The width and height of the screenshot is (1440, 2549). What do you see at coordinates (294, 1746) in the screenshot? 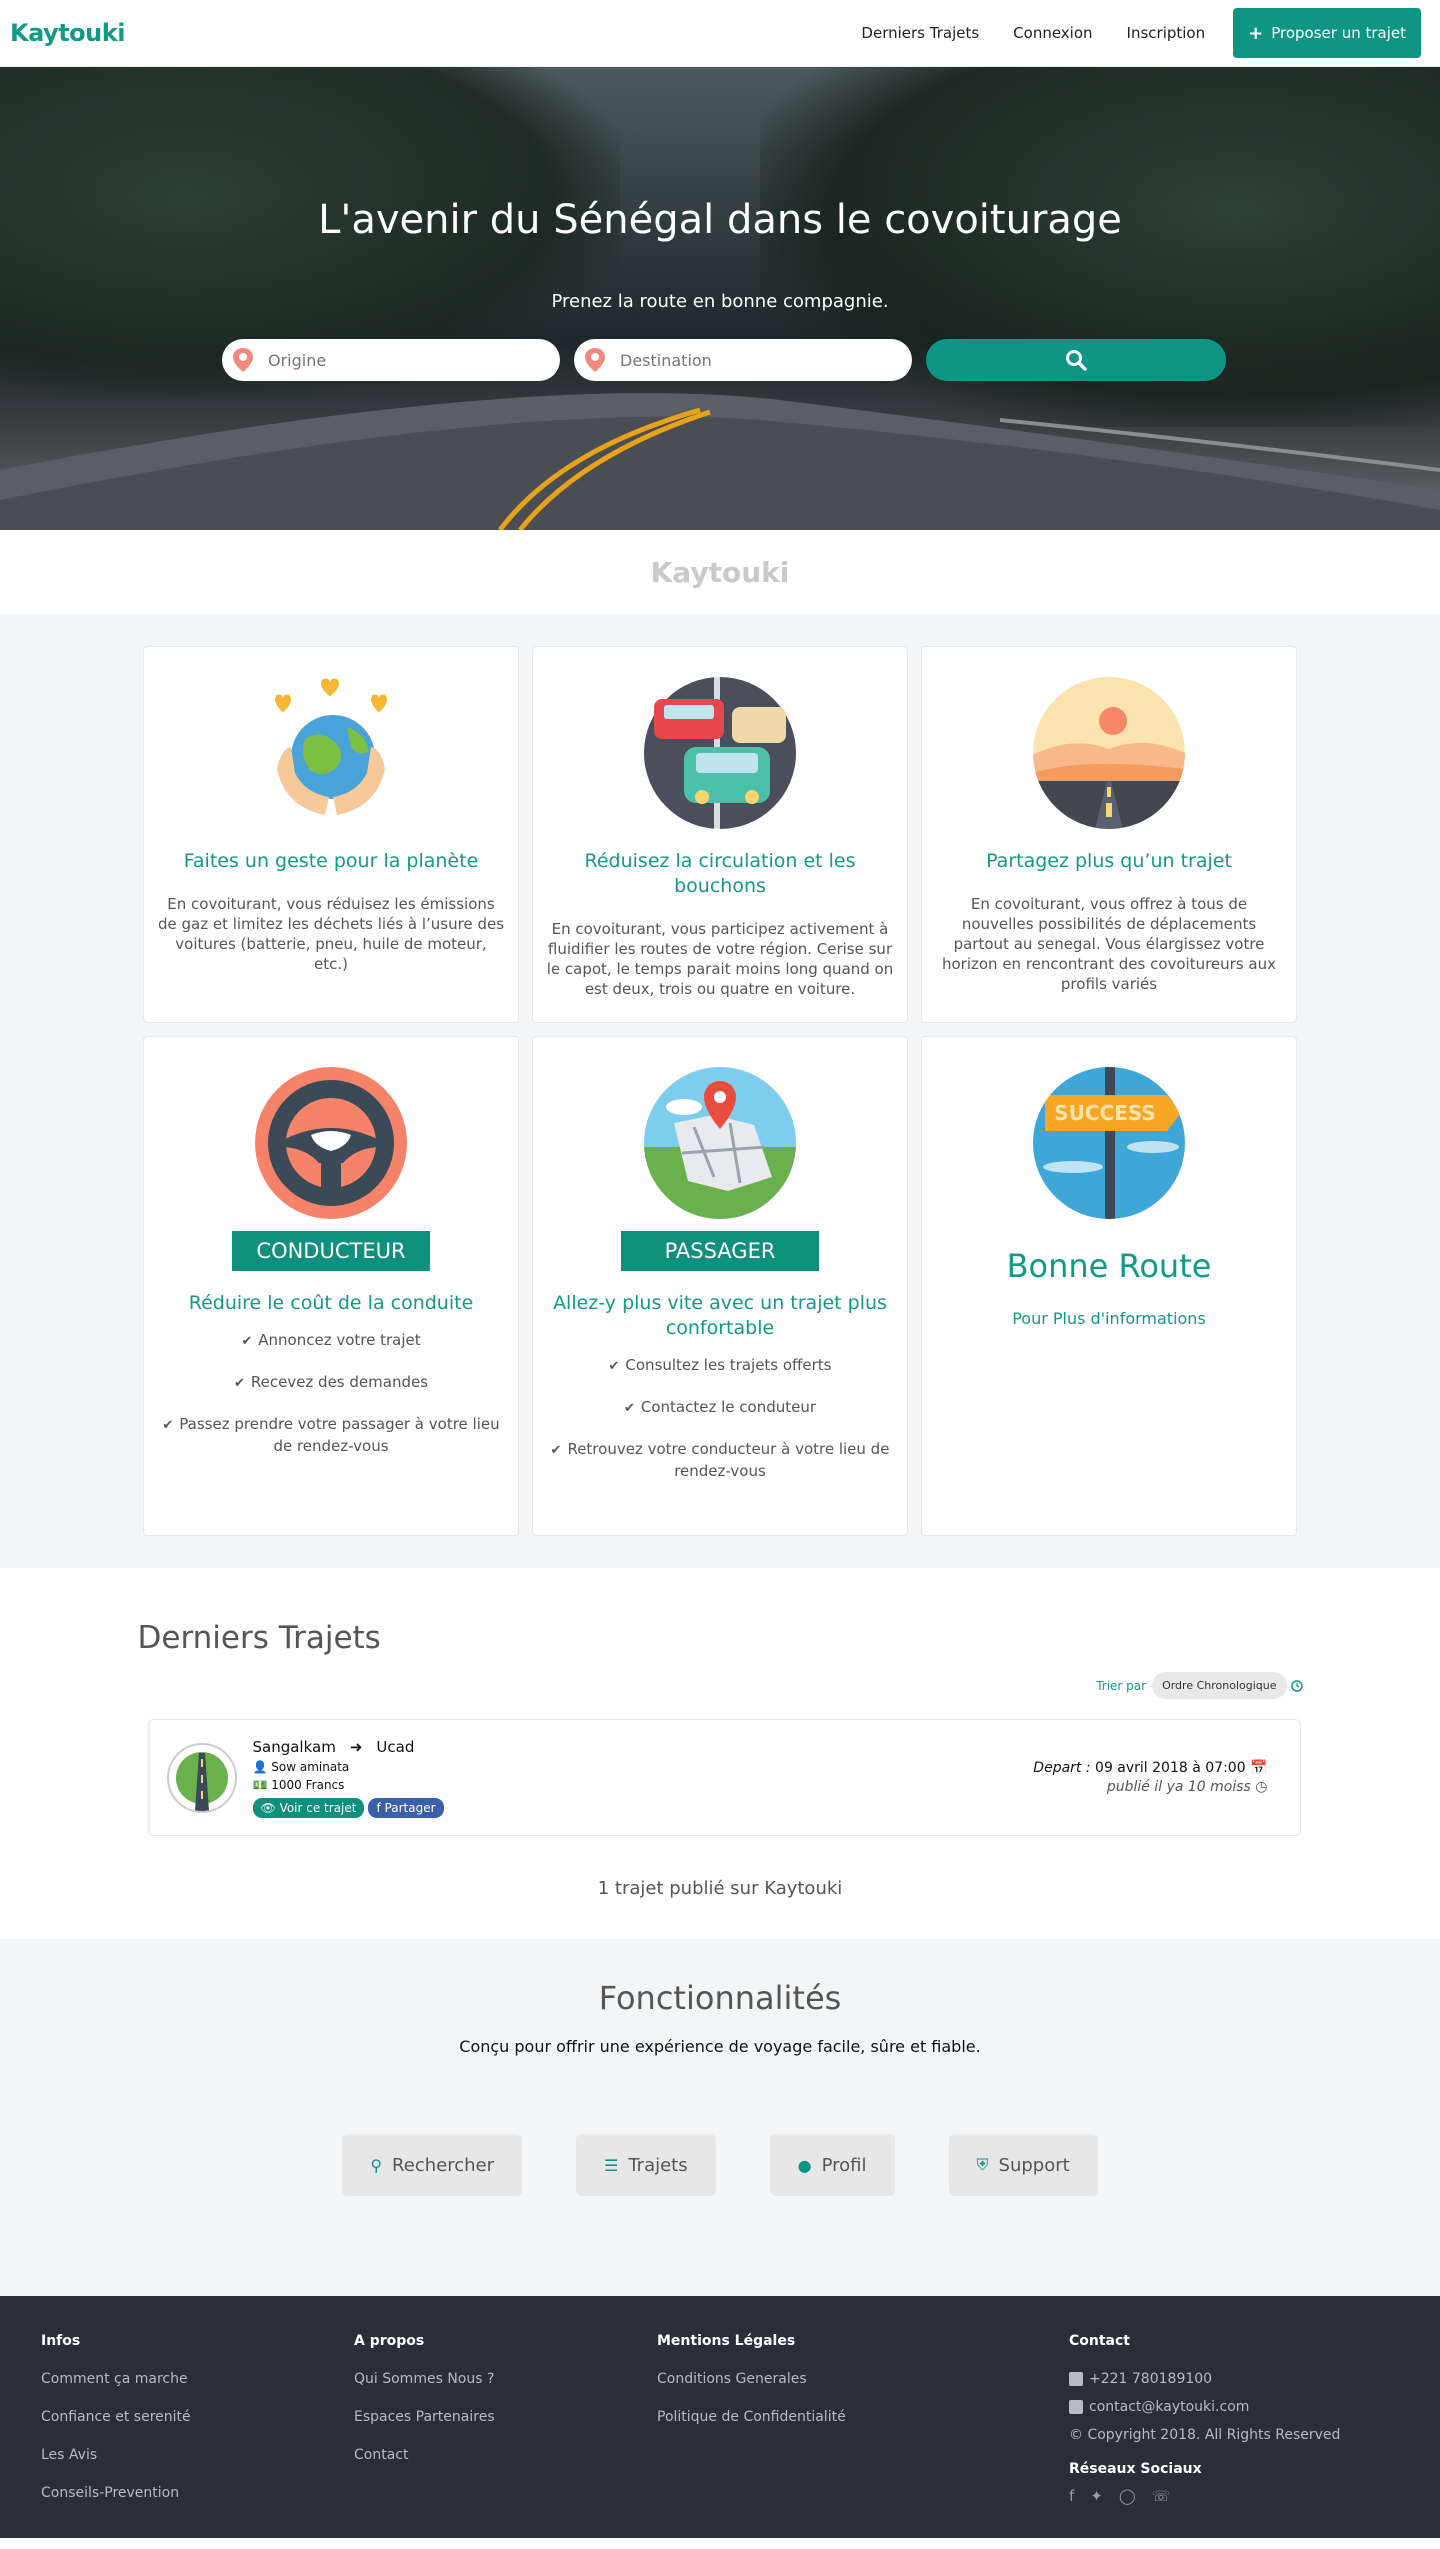
I see `trip-origin: Sangalkam` at bounding box center [294, 1746].